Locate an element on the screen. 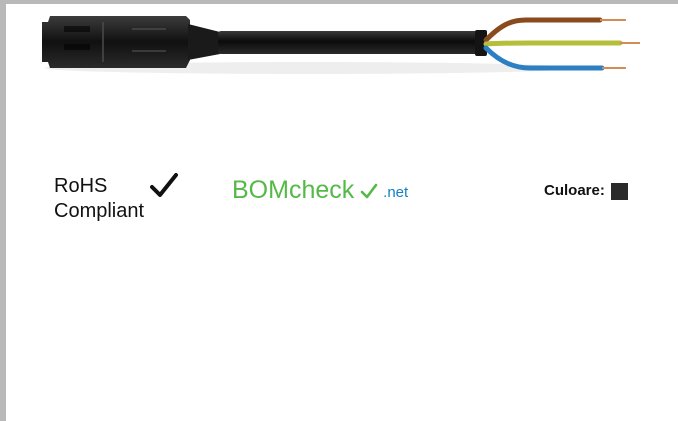 The width and height of the screenshot is (678, 421). connector-cable-image is located at coordinates (342, 44).